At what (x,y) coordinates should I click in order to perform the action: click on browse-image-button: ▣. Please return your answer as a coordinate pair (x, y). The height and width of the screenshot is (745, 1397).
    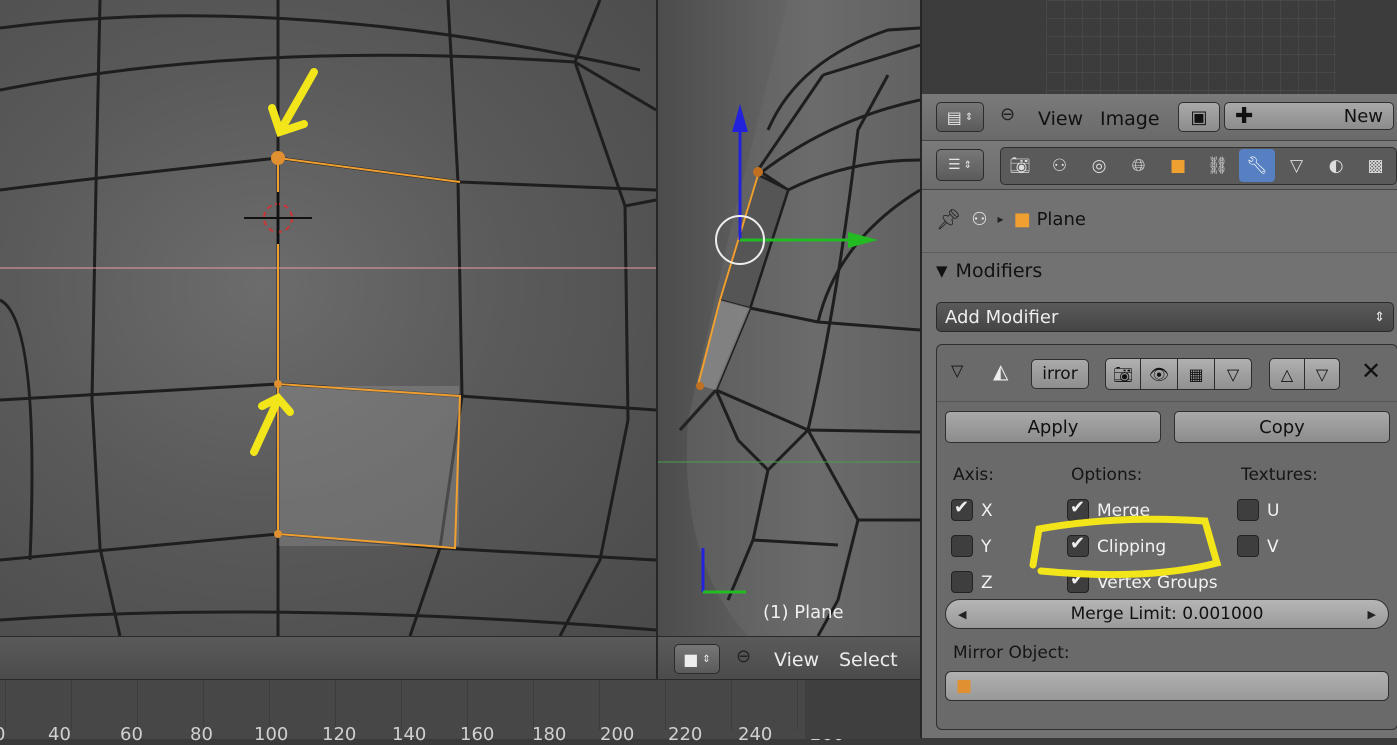
    Looking at the image, I should click on (1199, 117).